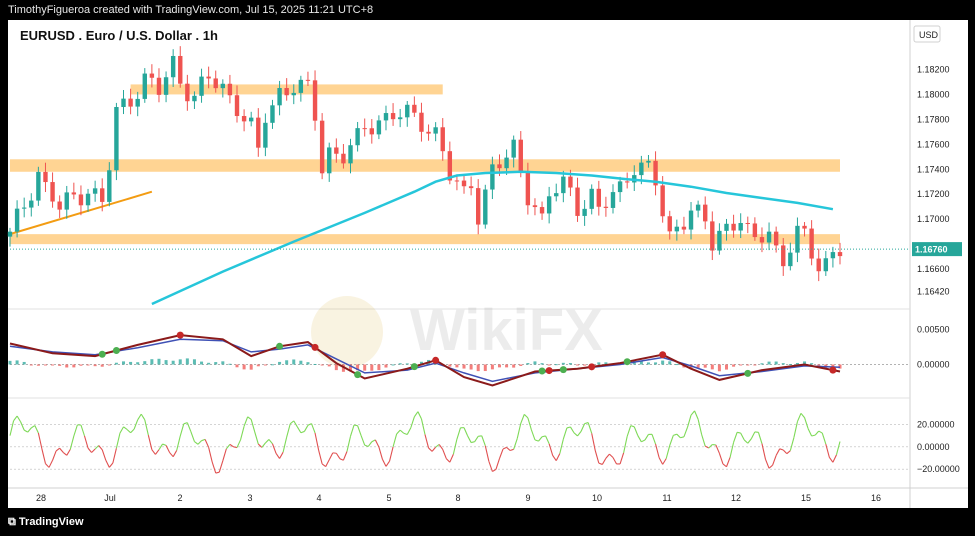  What do you see at coordinates (748, 373) in the screenshot?
I see `macd-cross-up-marker` at bounding box center [748, 373].